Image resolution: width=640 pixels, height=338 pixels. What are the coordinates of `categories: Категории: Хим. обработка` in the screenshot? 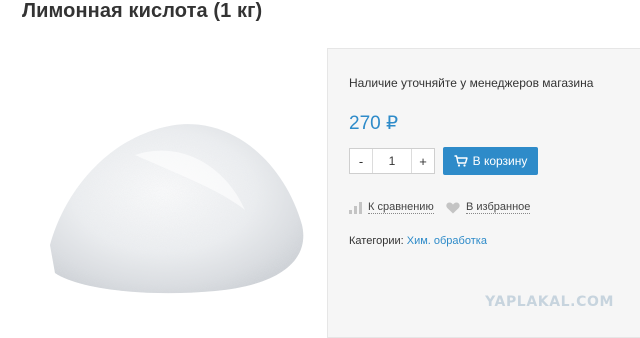 It's located at (418, 241).